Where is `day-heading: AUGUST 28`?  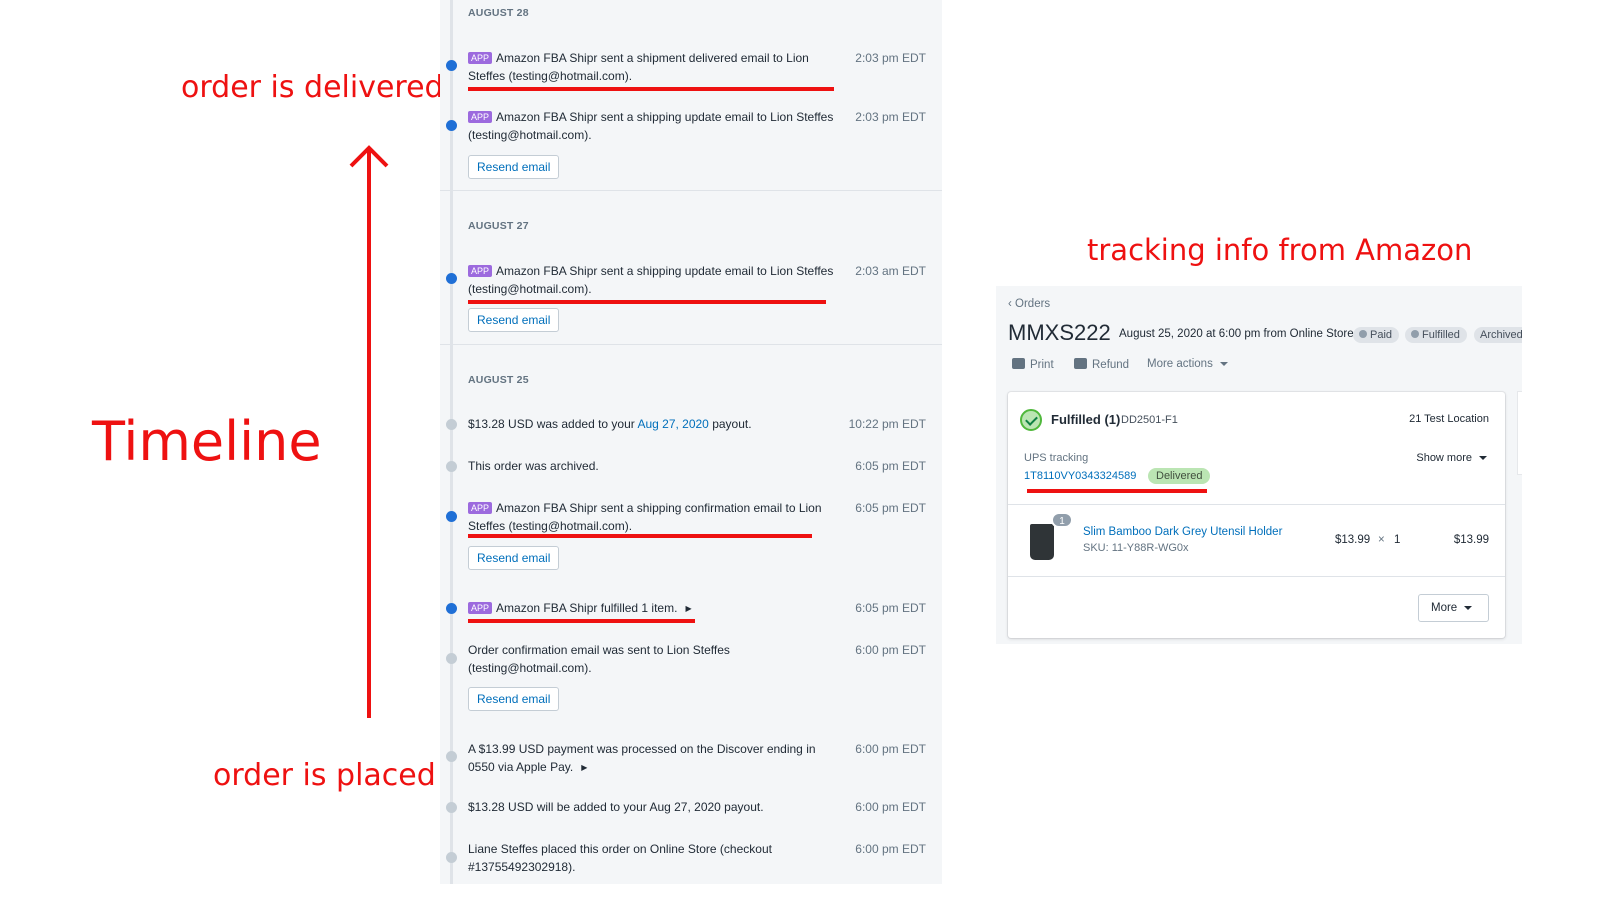
day-heading: AUGUST 28 is located at coordinates (498, 13).